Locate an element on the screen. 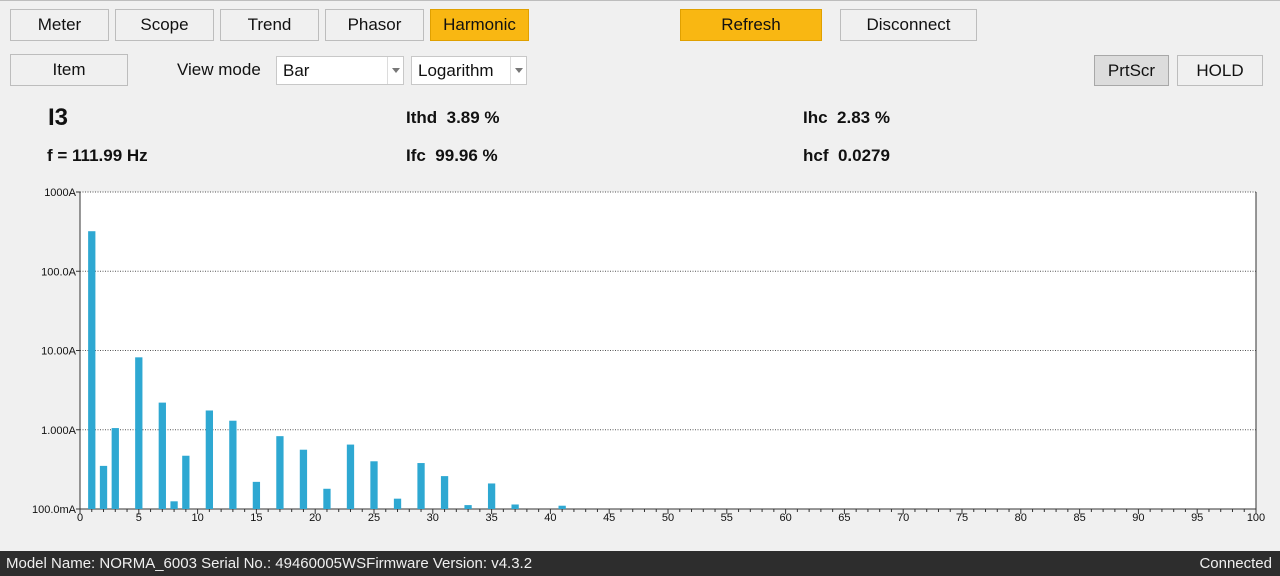 The width and height of the screenshot is (1280, 576). ihc-label: Ihc is located at coordinates (815, 117).